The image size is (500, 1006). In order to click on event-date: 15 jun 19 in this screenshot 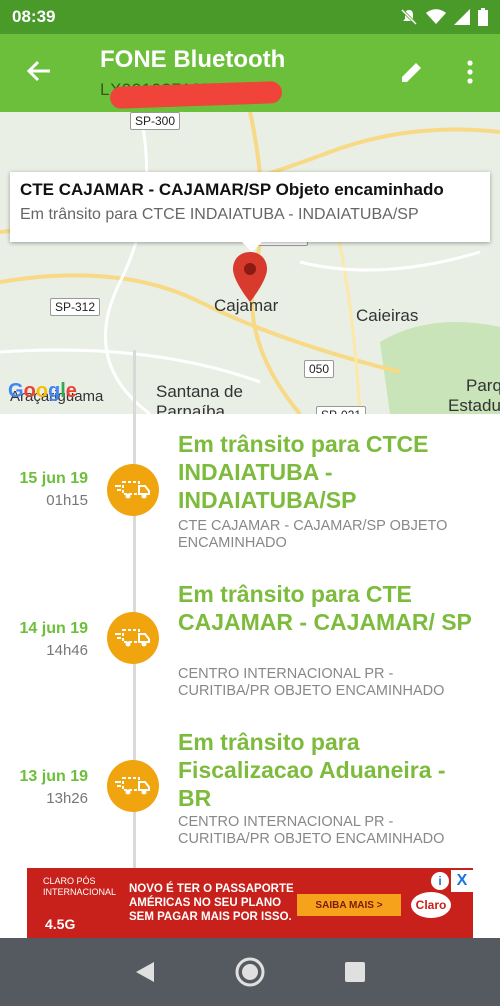, I will do `click(53, 478)`.